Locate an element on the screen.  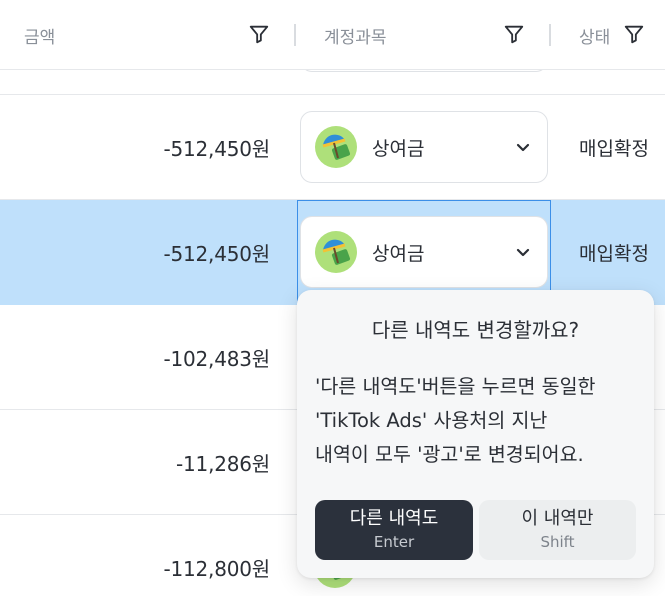
amount-cell: -11,286원 is located at coordinates (223, 463).